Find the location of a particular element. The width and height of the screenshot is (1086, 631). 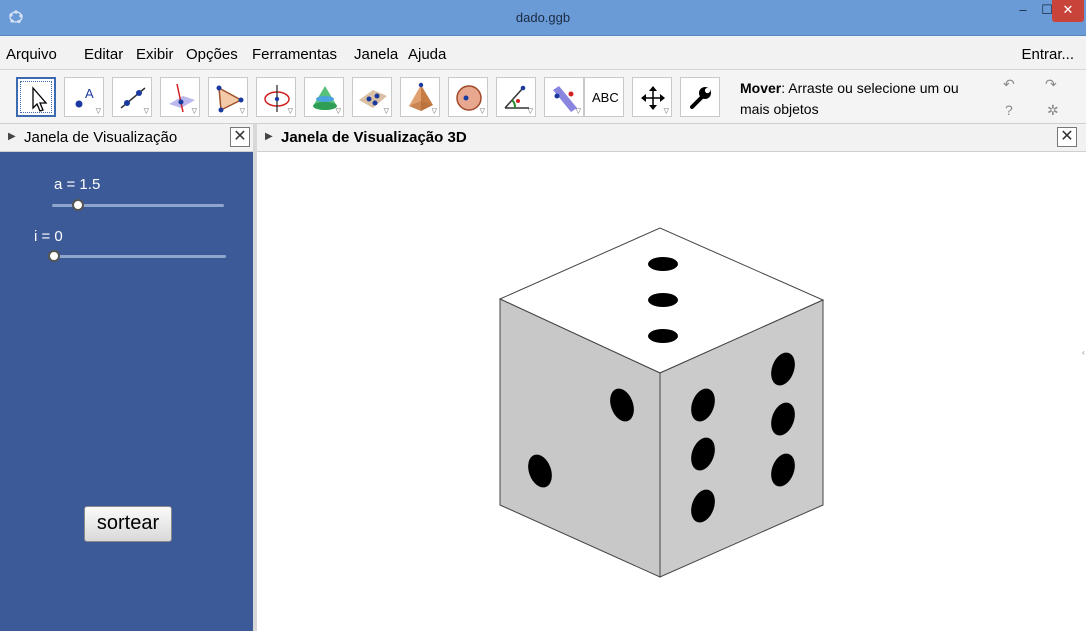

line-tool-button: ▽ is located at coordinates (132, 97).